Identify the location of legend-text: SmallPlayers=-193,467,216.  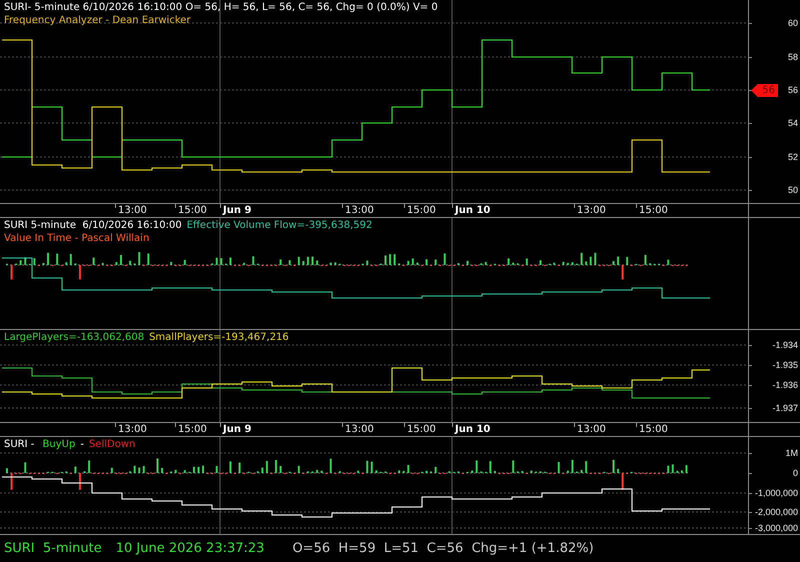
(219, 337).